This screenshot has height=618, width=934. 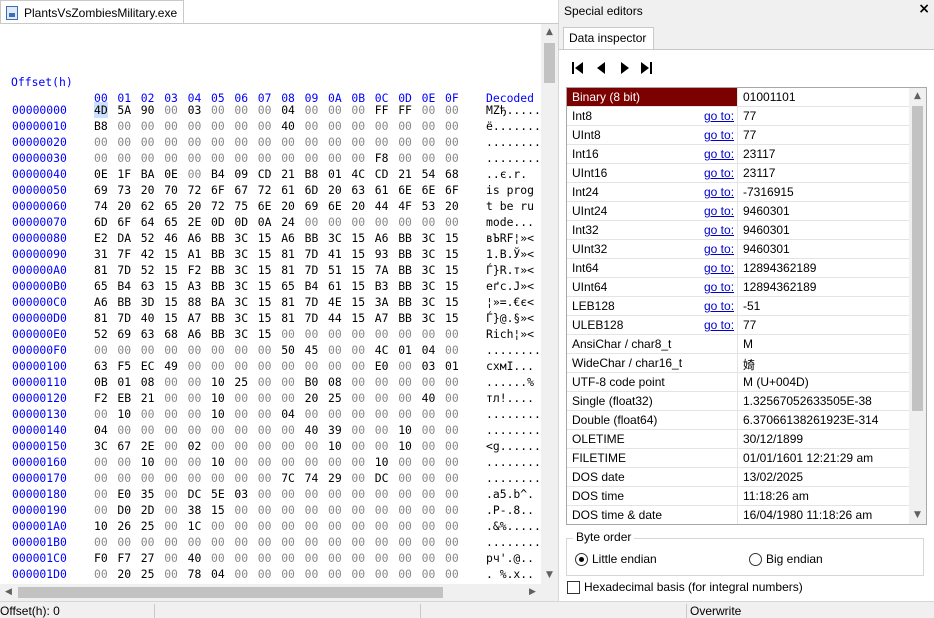 What do you see at coordinates (549, 32) in the screenshot?
I see `scroll-up-arrow-icon: ▲` at bounding box center [549, 32].